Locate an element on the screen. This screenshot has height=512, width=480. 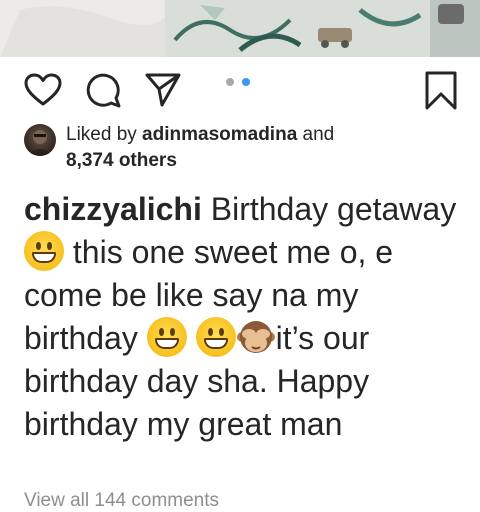
liker-avatar is located at coordinates (40, 140).